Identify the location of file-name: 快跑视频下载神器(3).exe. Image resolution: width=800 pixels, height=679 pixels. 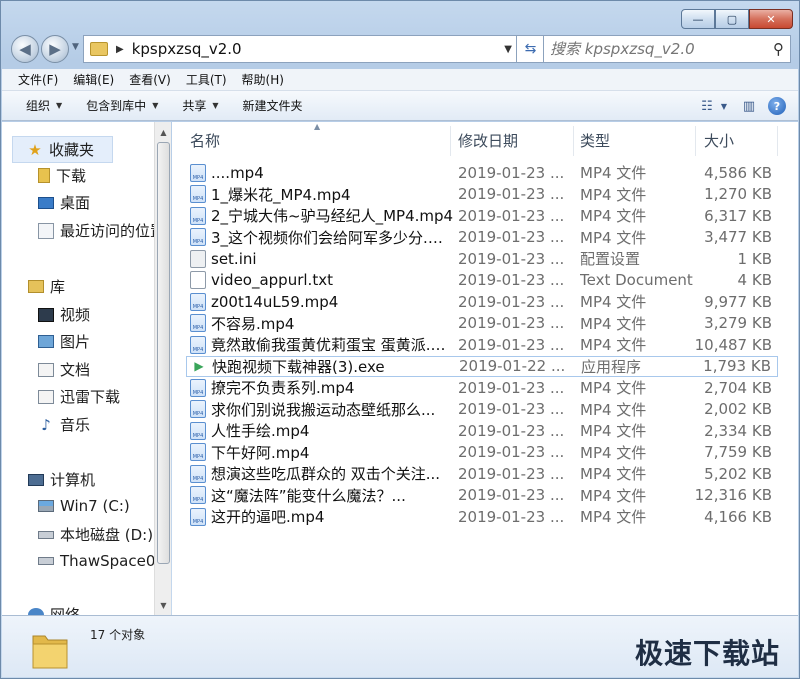
(335, 366).